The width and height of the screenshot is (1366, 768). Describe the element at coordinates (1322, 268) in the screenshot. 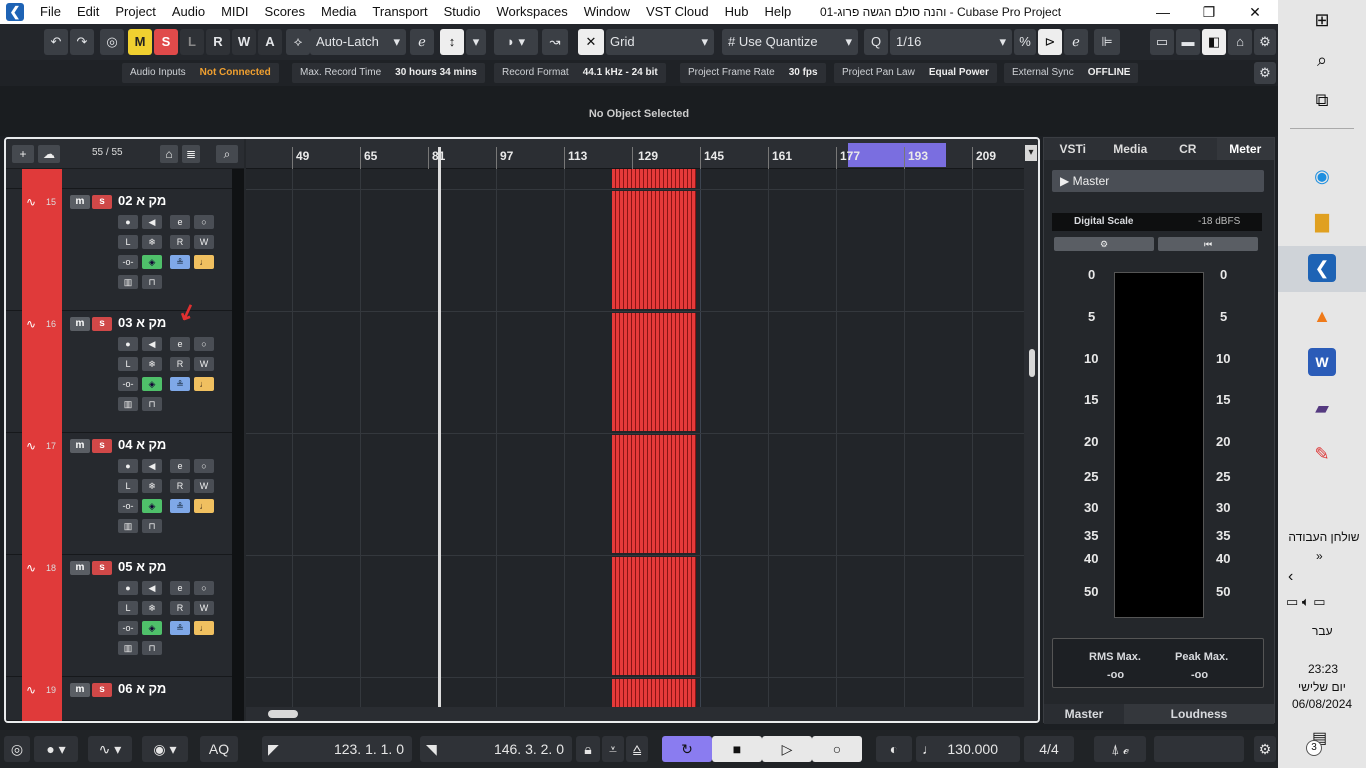

I see `cubase-app-icon: ❮` at that location.